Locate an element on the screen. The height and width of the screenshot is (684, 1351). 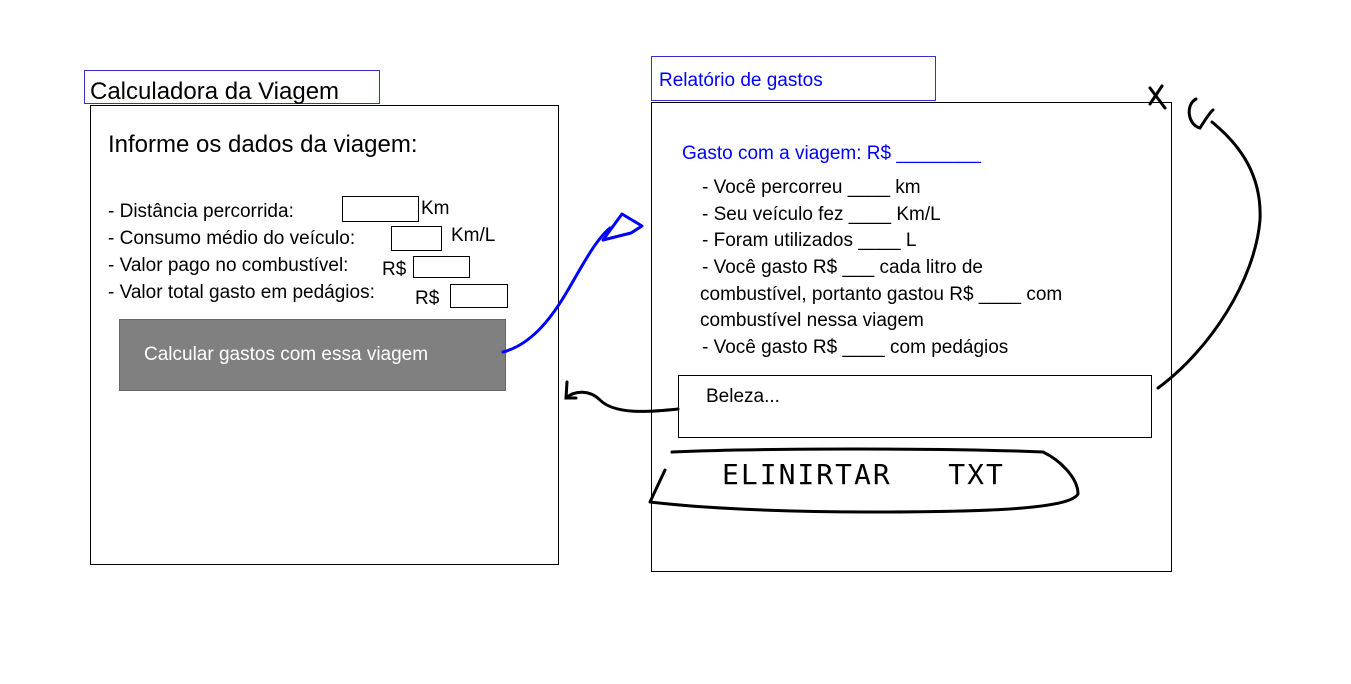
tolls-label: - Valor total gasto em pedágios: is located at coordinates (241, 292).